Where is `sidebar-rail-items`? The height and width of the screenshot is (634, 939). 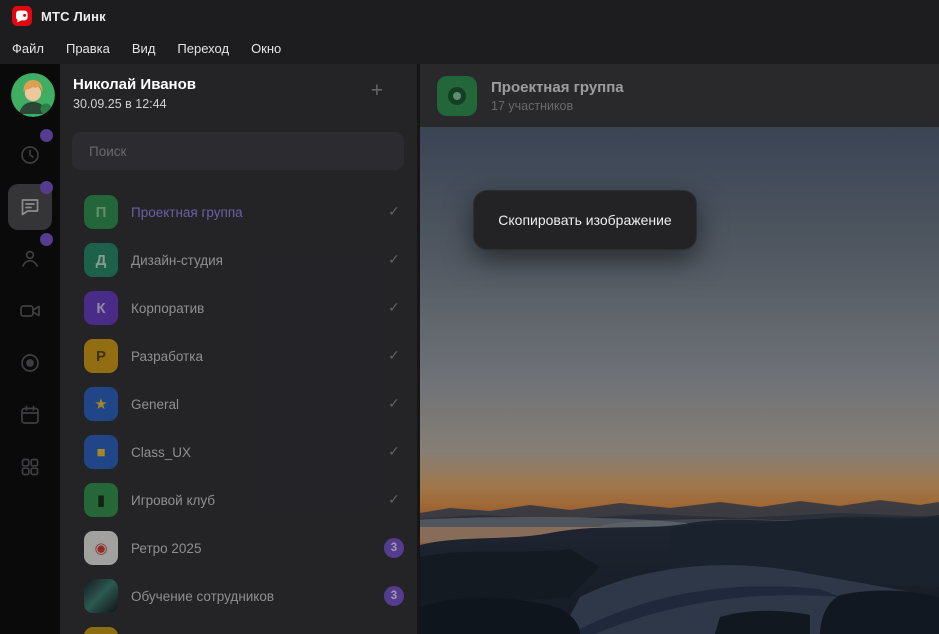 sidebar-rail-items is located at coordinates (30, 312).